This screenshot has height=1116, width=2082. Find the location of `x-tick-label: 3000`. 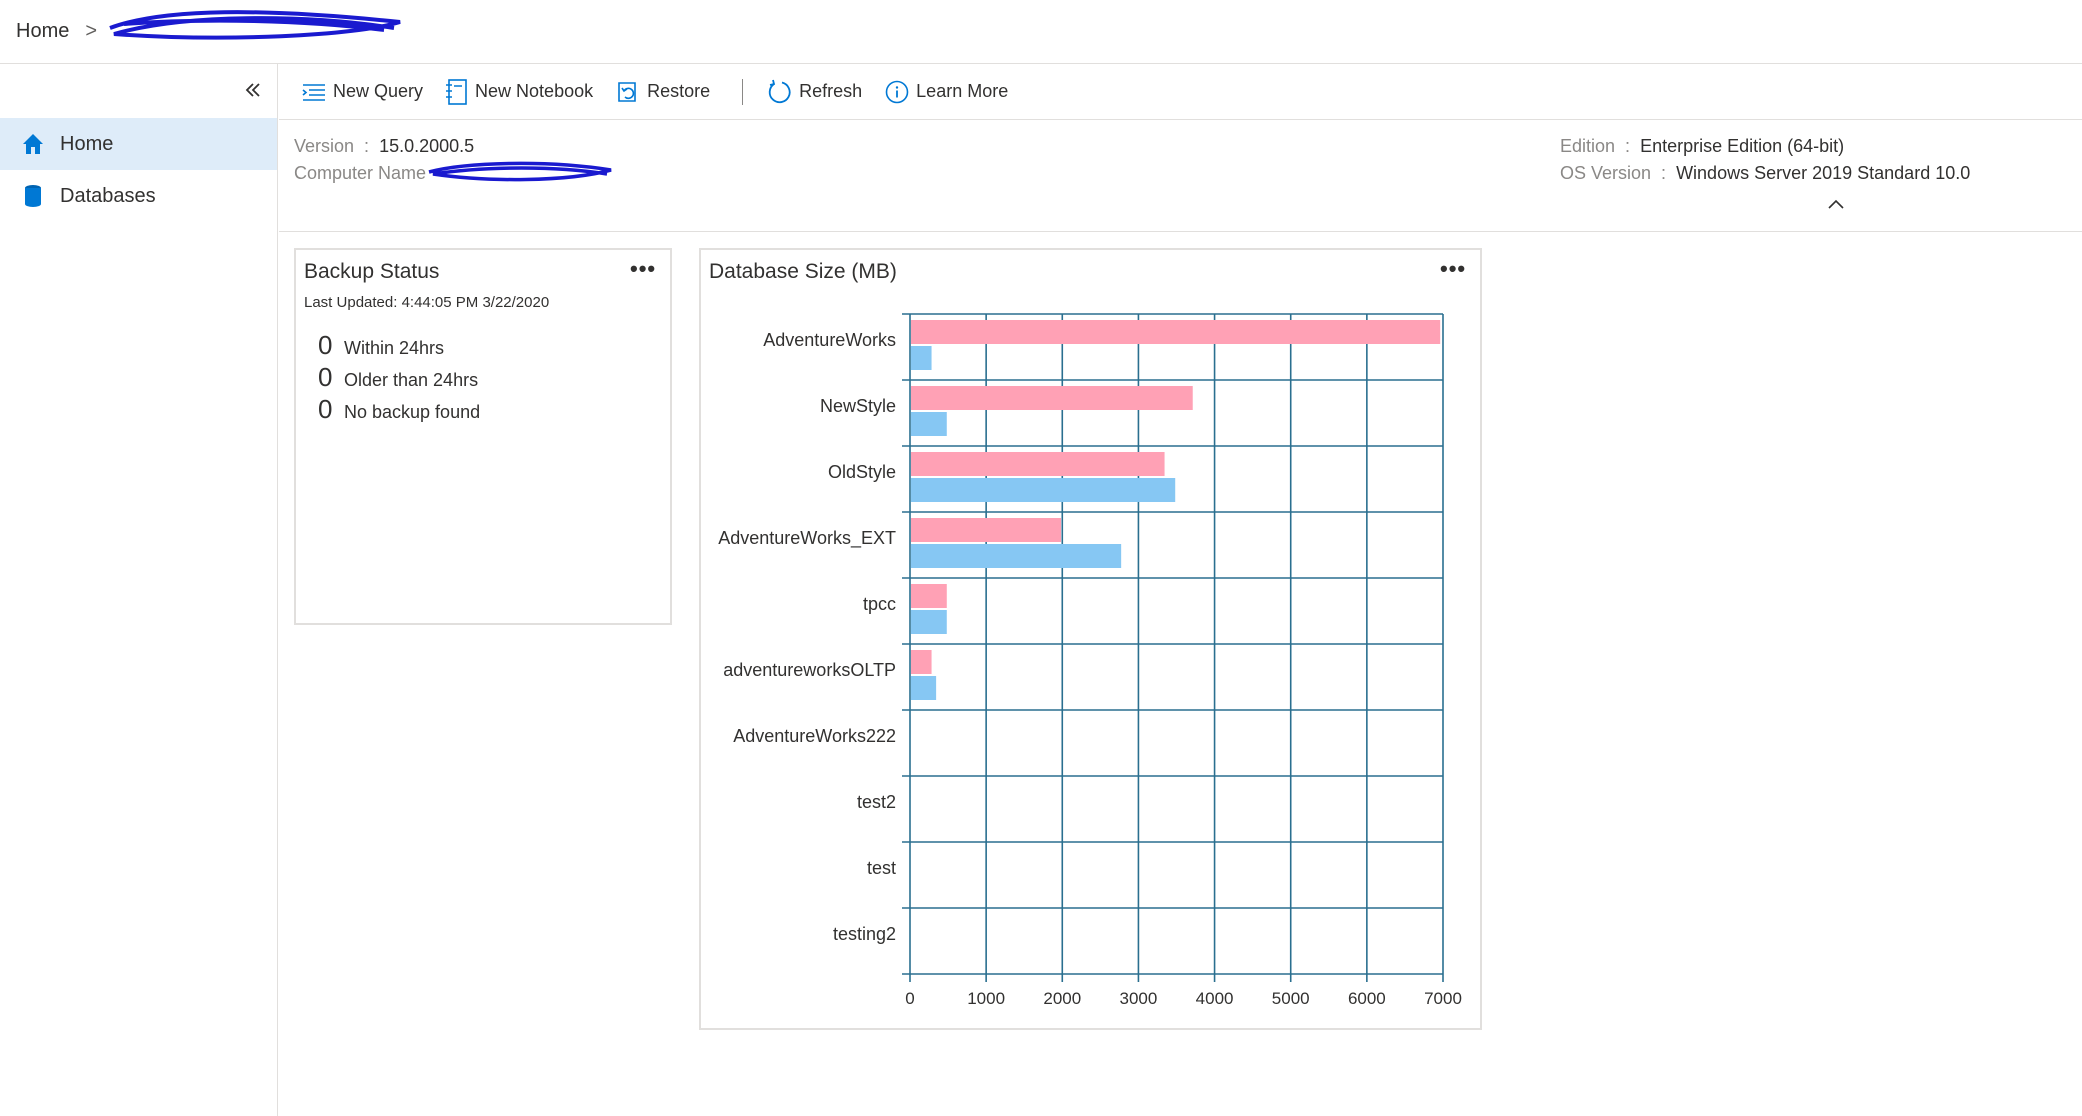

x-tick-label: 3000 is located at coordinates (1139, 998).